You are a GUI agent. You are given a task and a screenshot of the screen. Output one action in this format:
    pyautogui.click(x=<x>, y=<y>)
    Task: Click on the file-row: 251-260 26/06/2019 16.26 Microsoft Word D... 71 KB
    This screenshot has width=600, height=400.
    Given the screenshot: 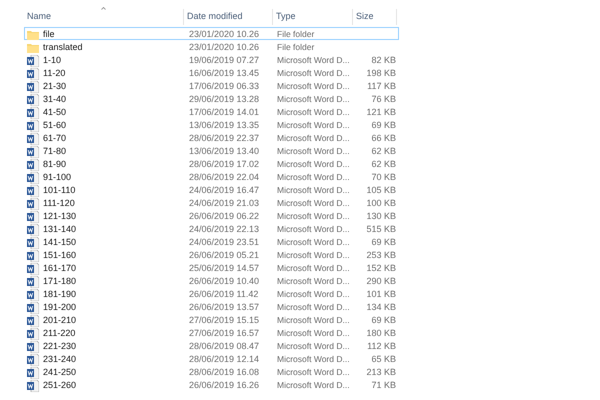 What is the action you would take?
    pyautogui.click(x=211, y=384)
    